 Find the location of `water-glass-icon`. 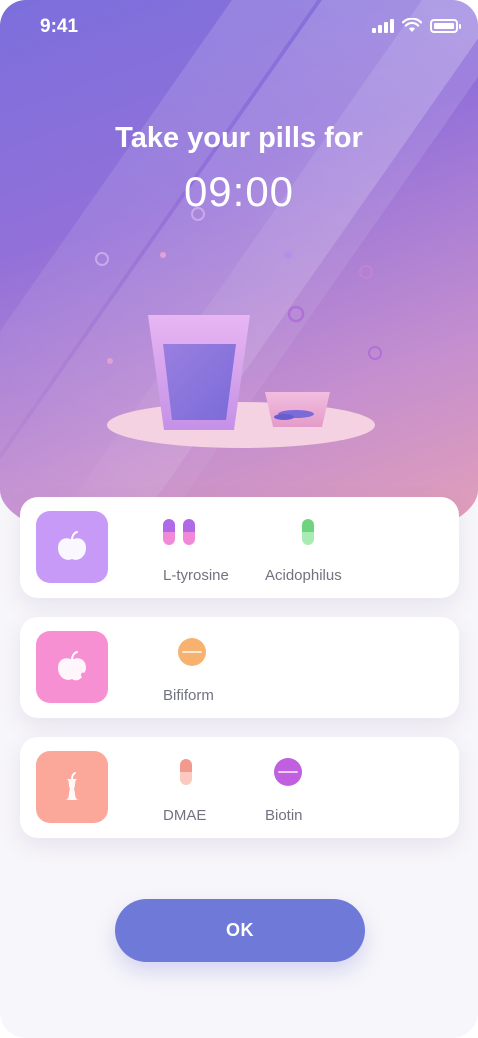

water-glass-icon is located at coordinates (199, 372).